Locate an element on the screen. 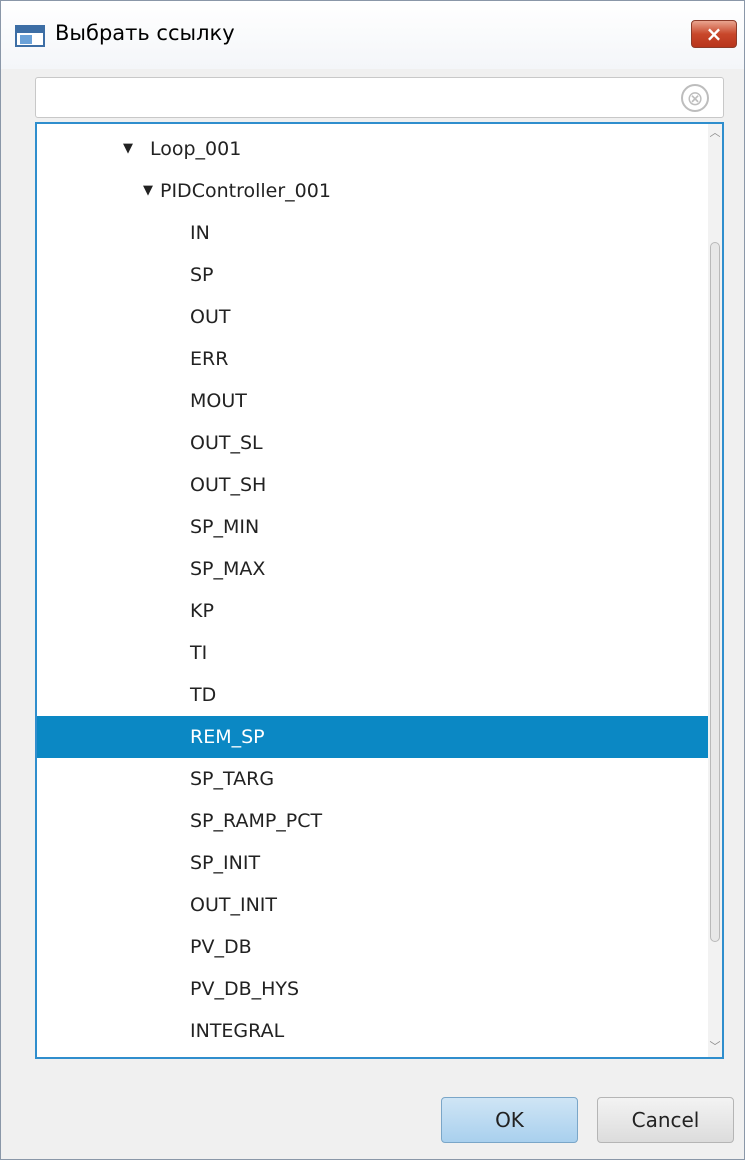  tree-leaf-item: SP_TARG is located at coordinates (372, 779).